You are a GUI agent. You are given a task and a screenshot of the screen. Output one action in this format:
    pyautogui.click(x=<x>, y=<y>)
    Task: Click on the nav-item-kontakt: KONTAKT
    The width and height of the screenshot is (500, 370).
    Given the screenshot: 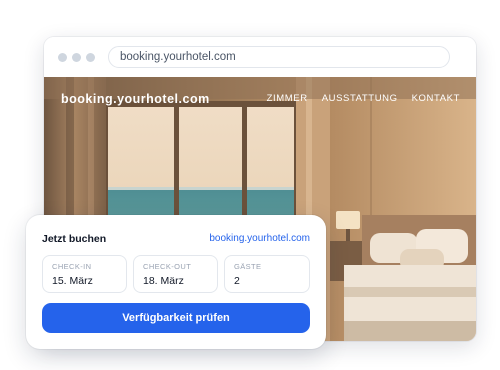 What is the action you would take?
    pyautogui.click(x=436, y=98)
    